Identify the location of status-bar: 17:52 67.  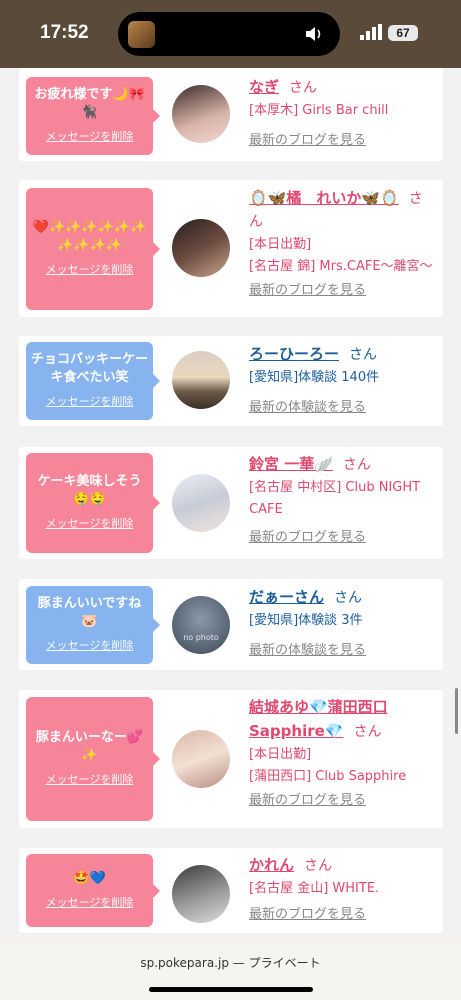
(230, 34).